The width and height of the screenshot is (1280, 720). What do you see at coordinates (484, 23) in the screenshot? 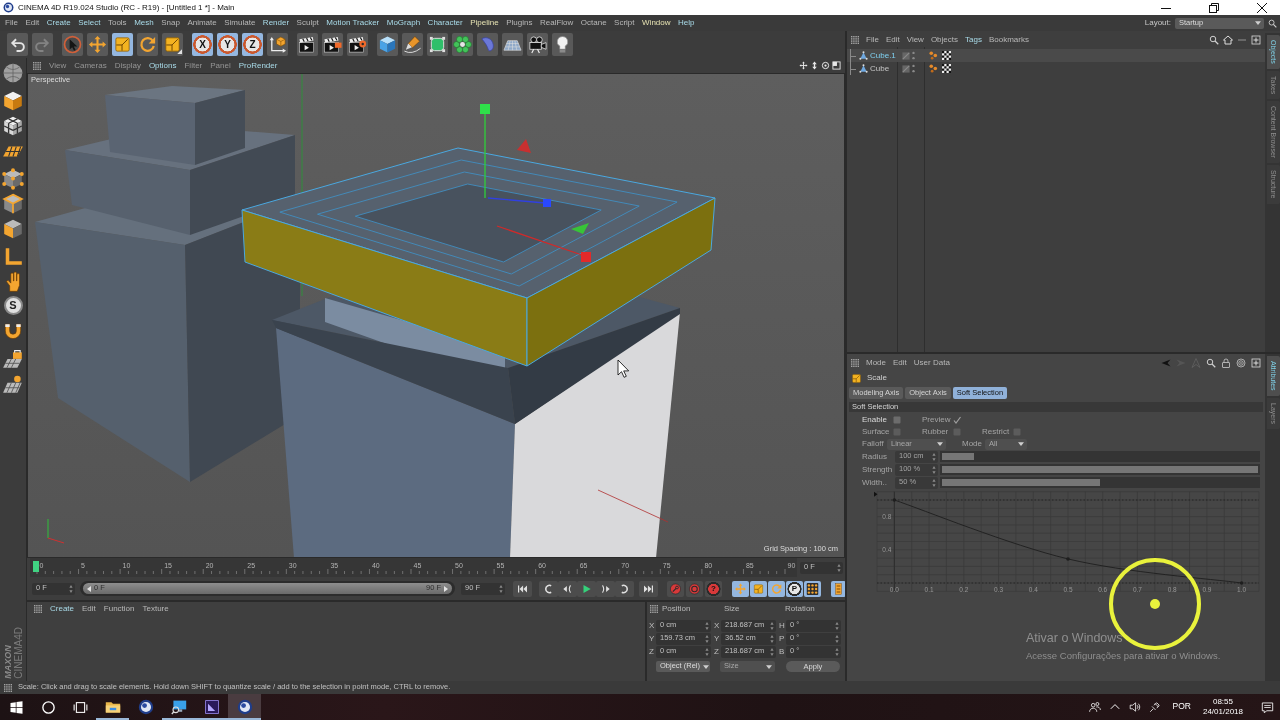
I see `menu-item: Pipeline` at bounding box center [484, 23].